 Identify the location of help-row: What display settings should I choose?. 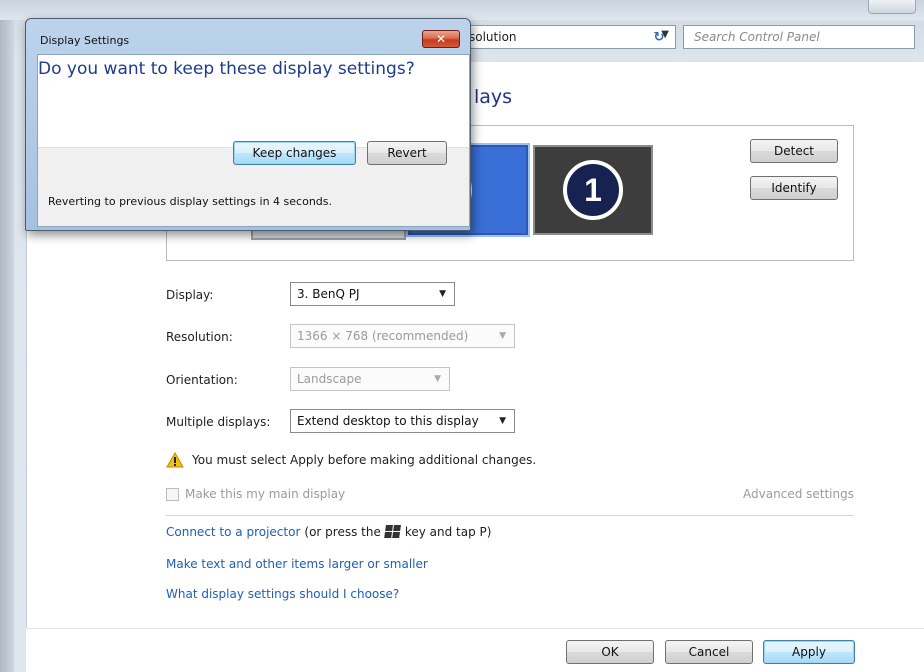
(282, 594).